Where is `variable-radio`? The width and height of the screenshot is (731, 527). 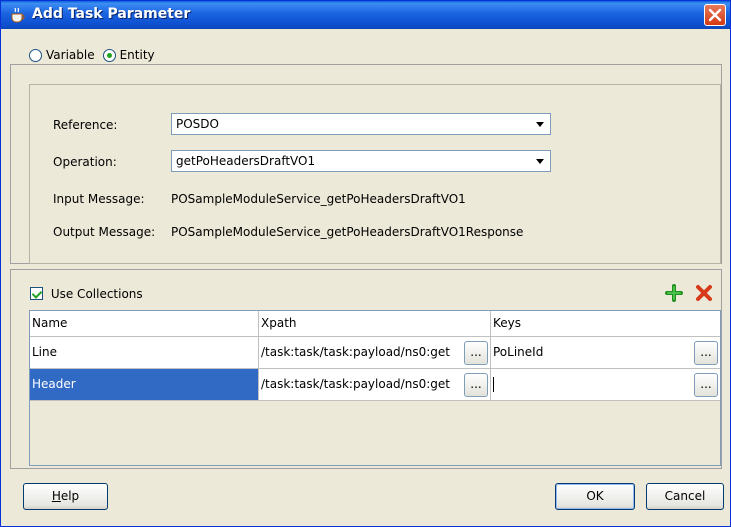
variable-radio is located at coordinates (35, 55).